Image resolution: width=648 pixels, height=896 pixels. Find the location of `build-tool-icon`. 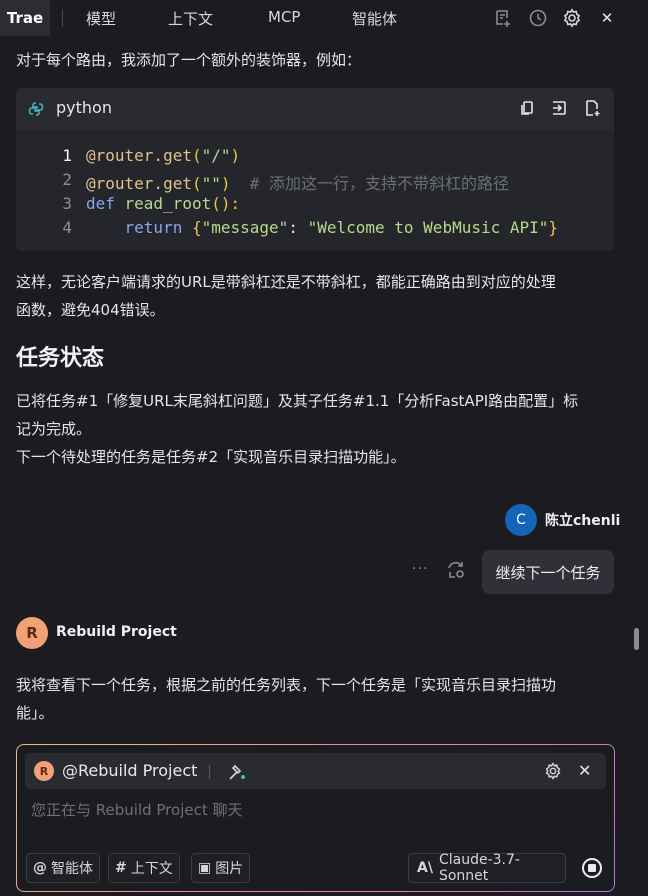

build-tool-icon is located at coordinates (237, 774).